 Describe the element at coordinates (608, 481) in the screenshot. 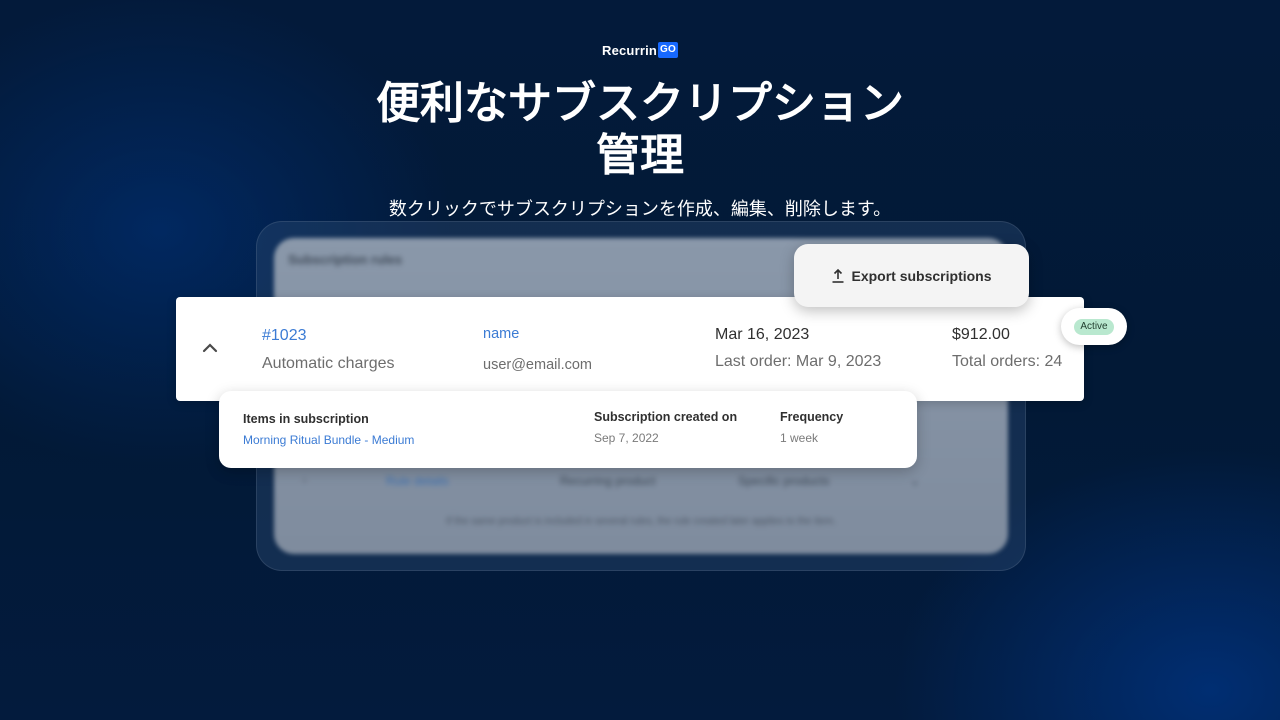

I see `rule-row-col2: Recurring product` at that location.